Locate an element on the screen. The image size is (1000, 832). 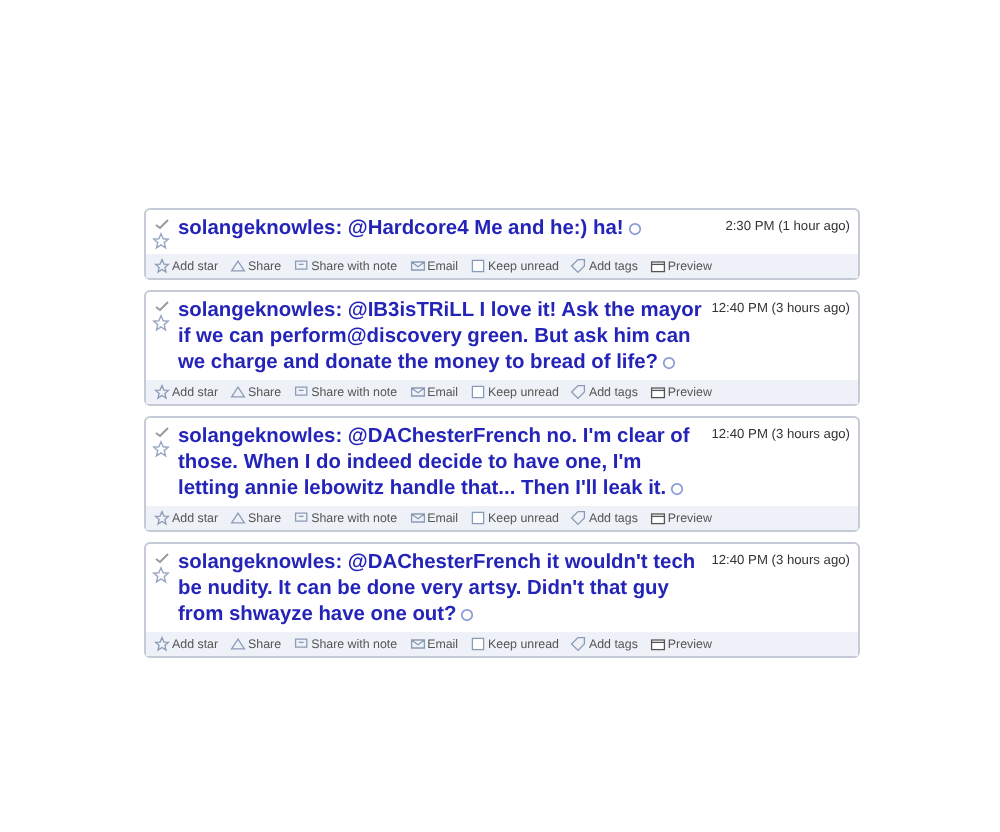
item-title: solangeknowles: @Hardcore4 Me and he:) ha! is located at coordinates (448, 233).